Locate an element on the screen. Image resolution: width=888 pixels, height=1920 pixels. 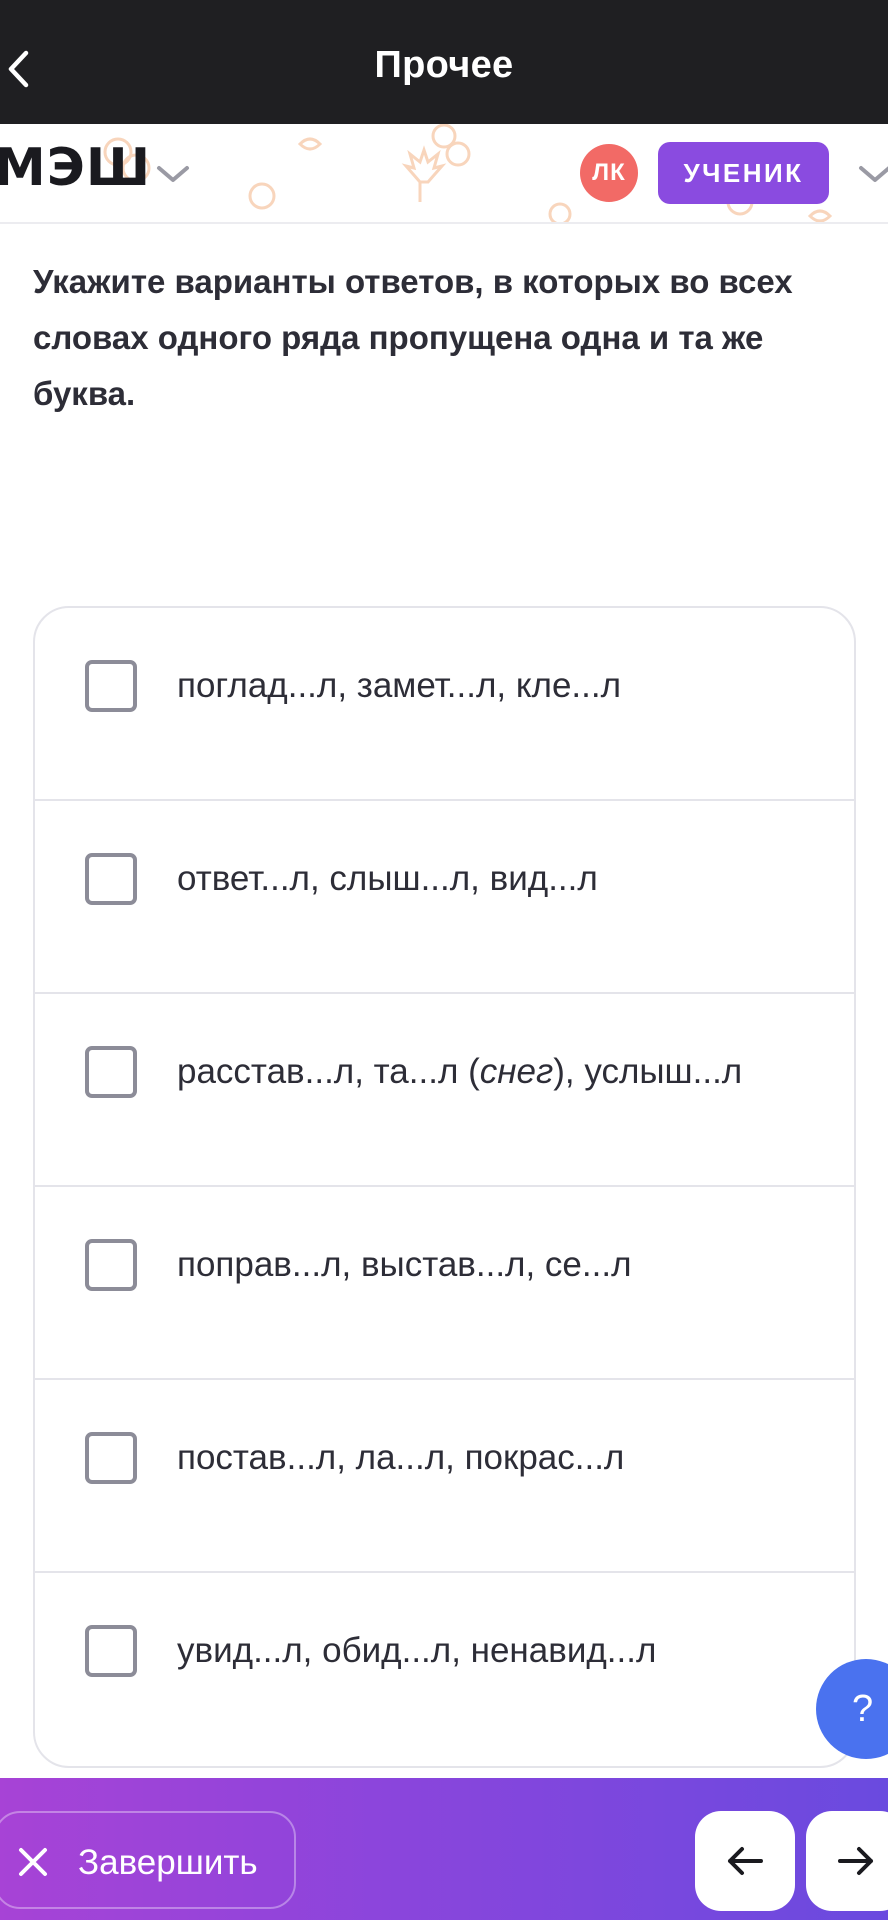
close-icon is located at coordinates (33, 1862).